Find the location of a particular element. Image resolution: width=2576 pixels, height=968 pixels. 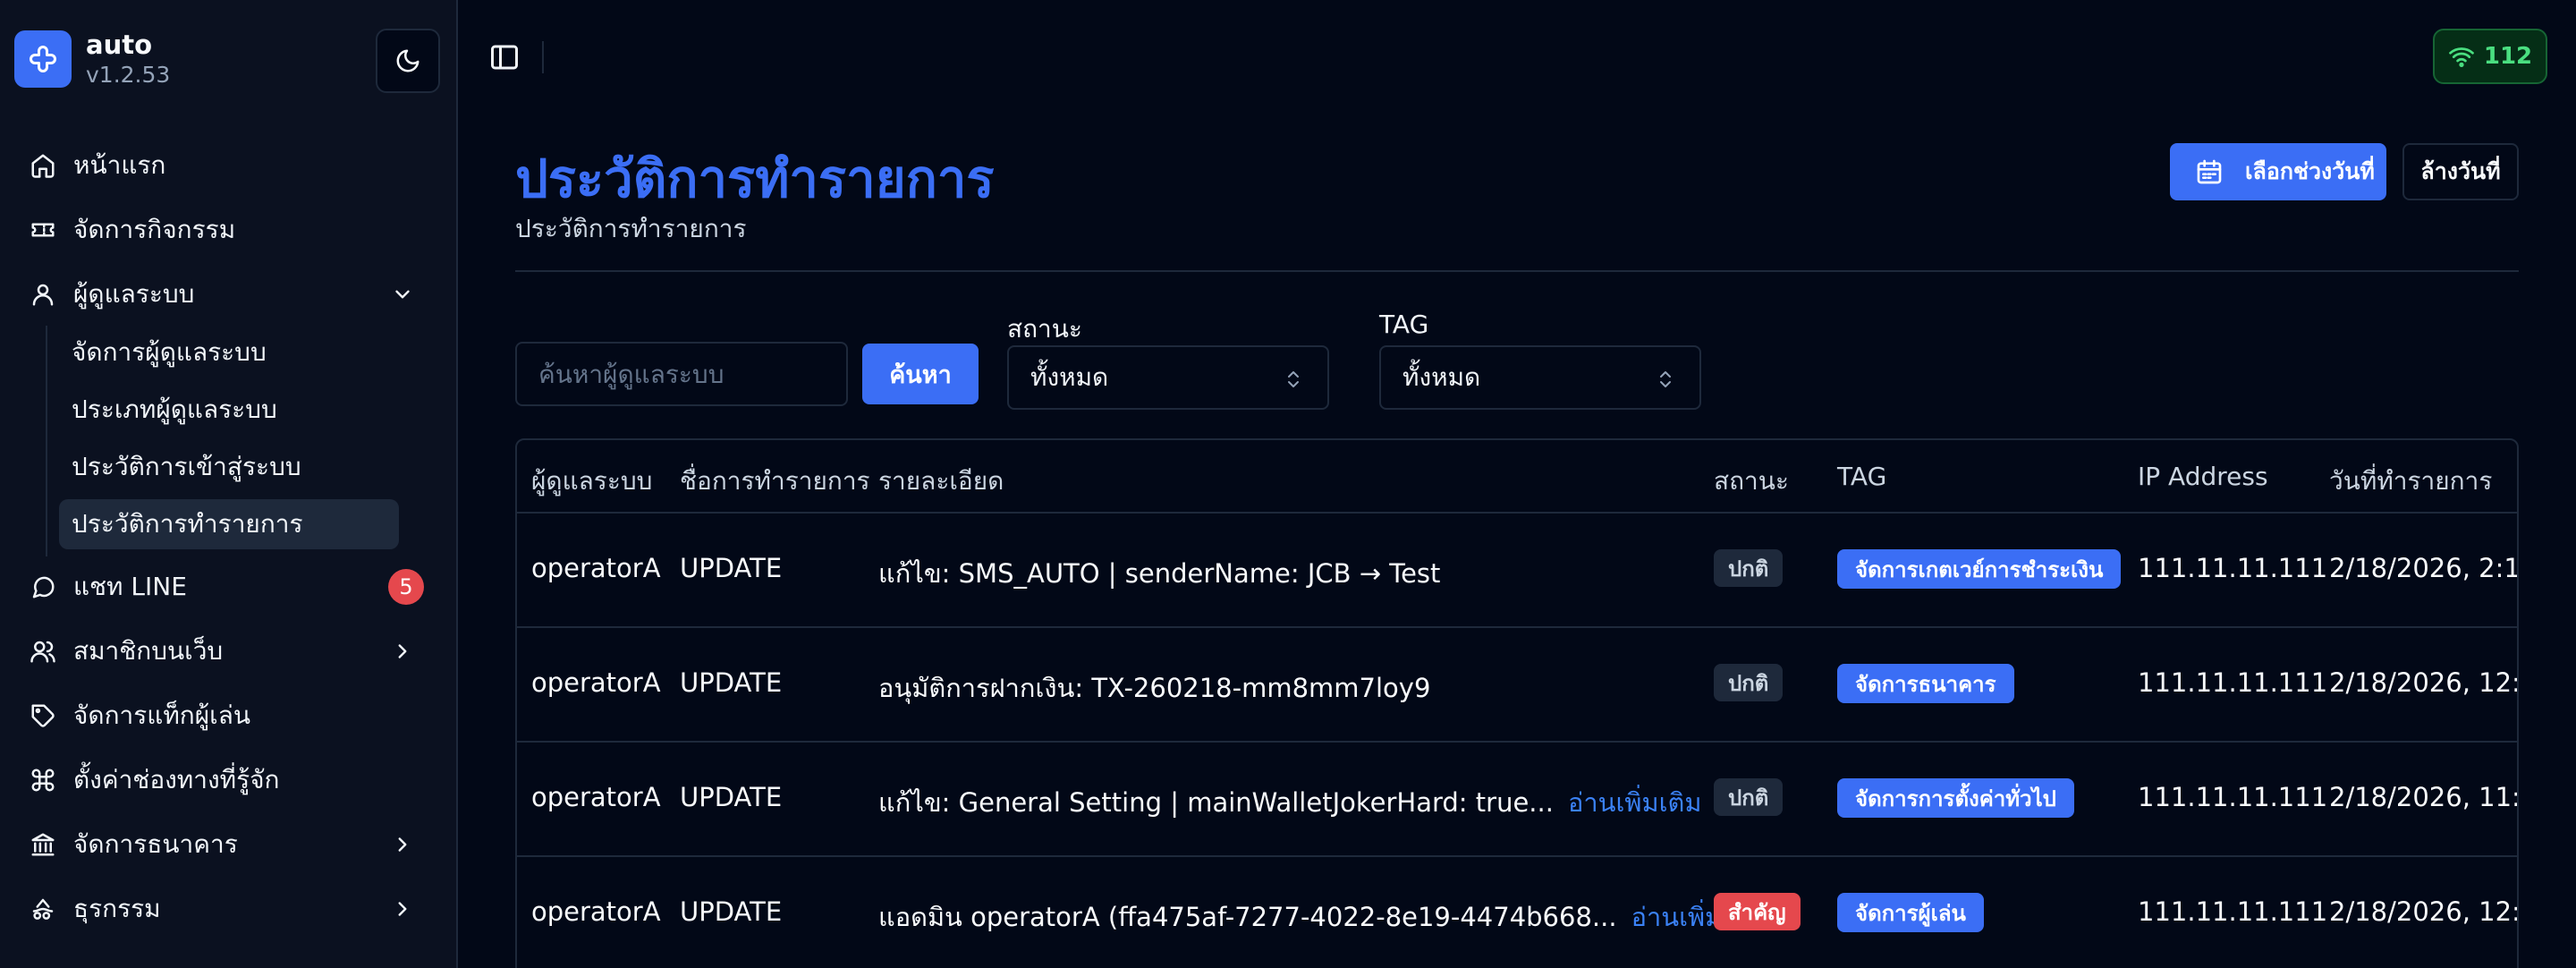

sidebar-toggle-button is located at coordinates (504, 57).